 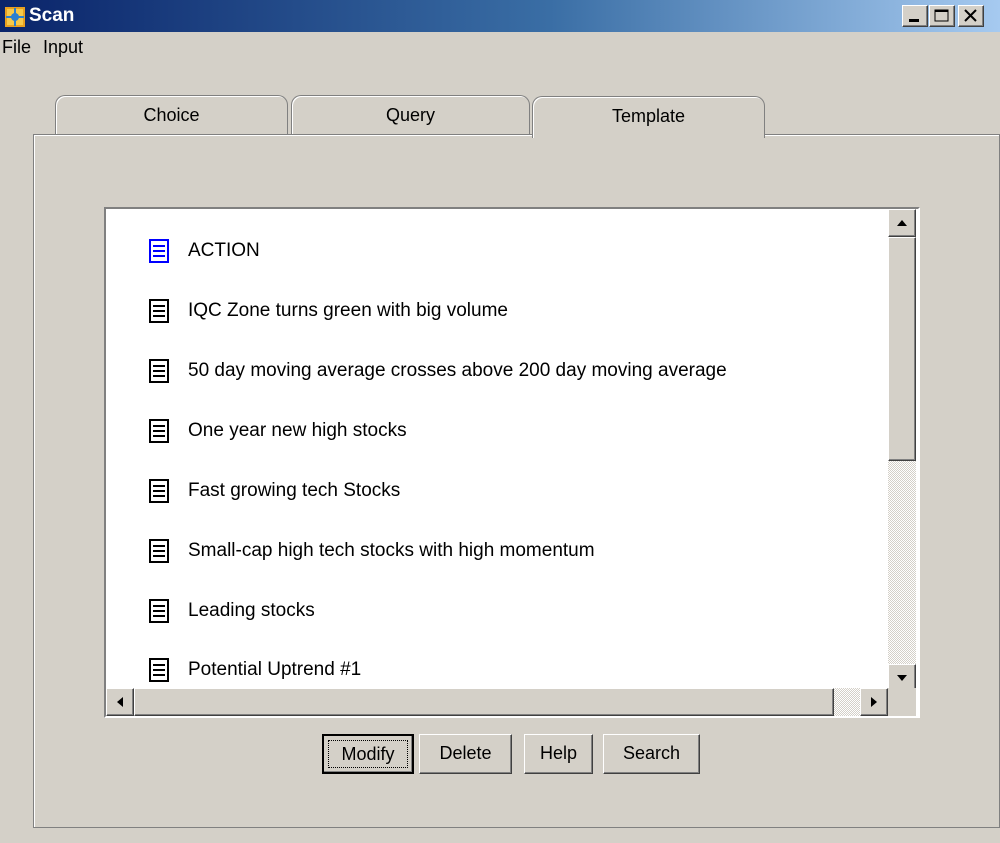 I want to click on list-item-label: Fast growing tech Stocks, so click(x=294, y=490).